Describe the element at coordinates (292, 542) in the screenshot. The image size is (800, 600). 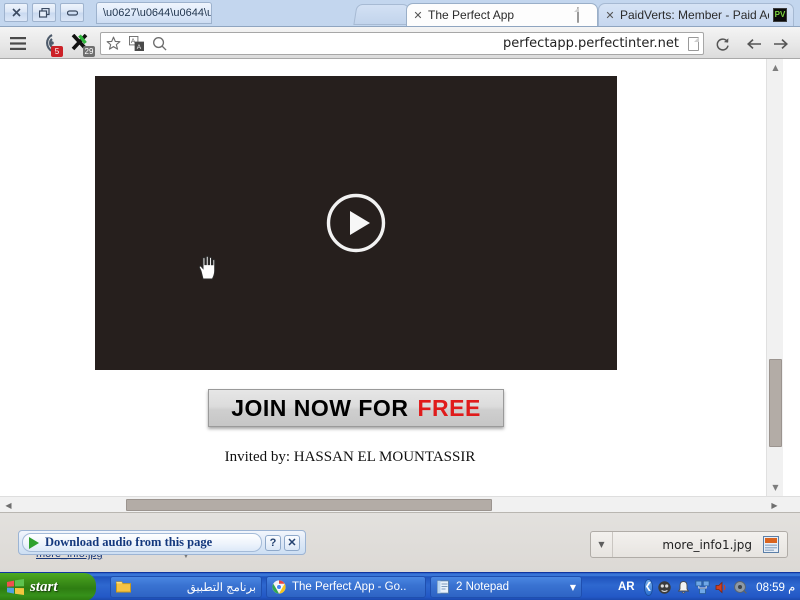
I see `audio-overlay-close-button: ✕` at that location.